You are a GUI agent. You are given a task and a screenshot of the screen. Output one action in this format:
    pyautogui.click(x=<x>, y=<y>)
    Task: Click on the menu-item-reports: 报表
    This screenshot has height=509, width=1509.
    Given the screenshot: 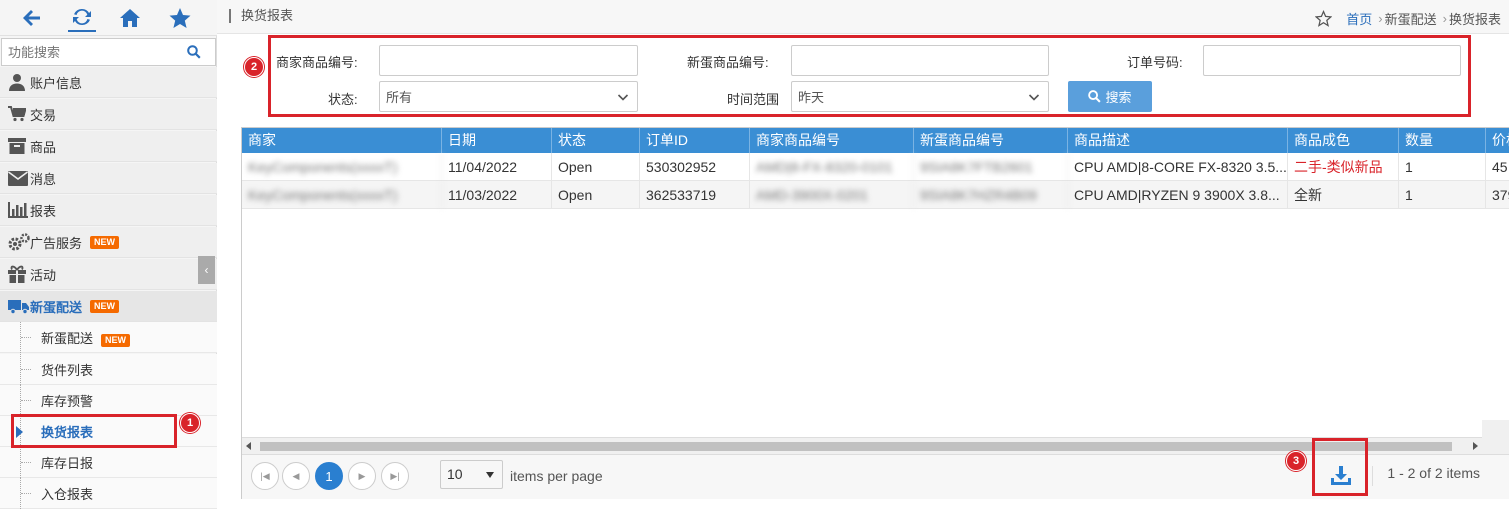 What is the action you would take?
    pyautogui.click(x=108, y=210)
    